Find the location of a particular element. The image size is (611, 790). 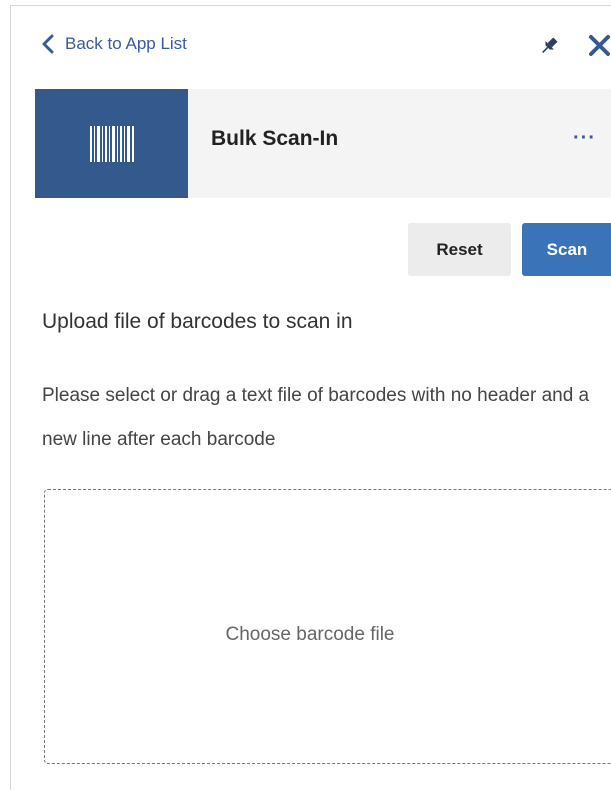

close-button is located at coordinates (599, 45).